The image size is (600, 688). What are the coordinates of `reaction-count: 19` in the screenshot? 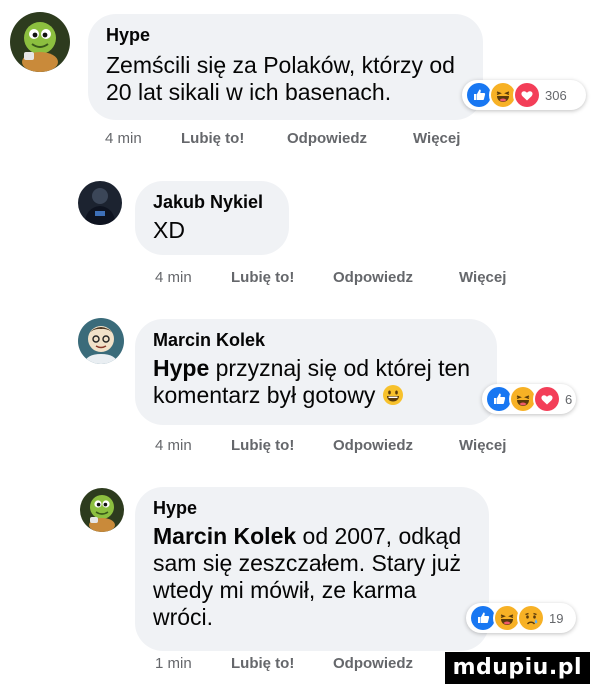 It's located at (556, 618).